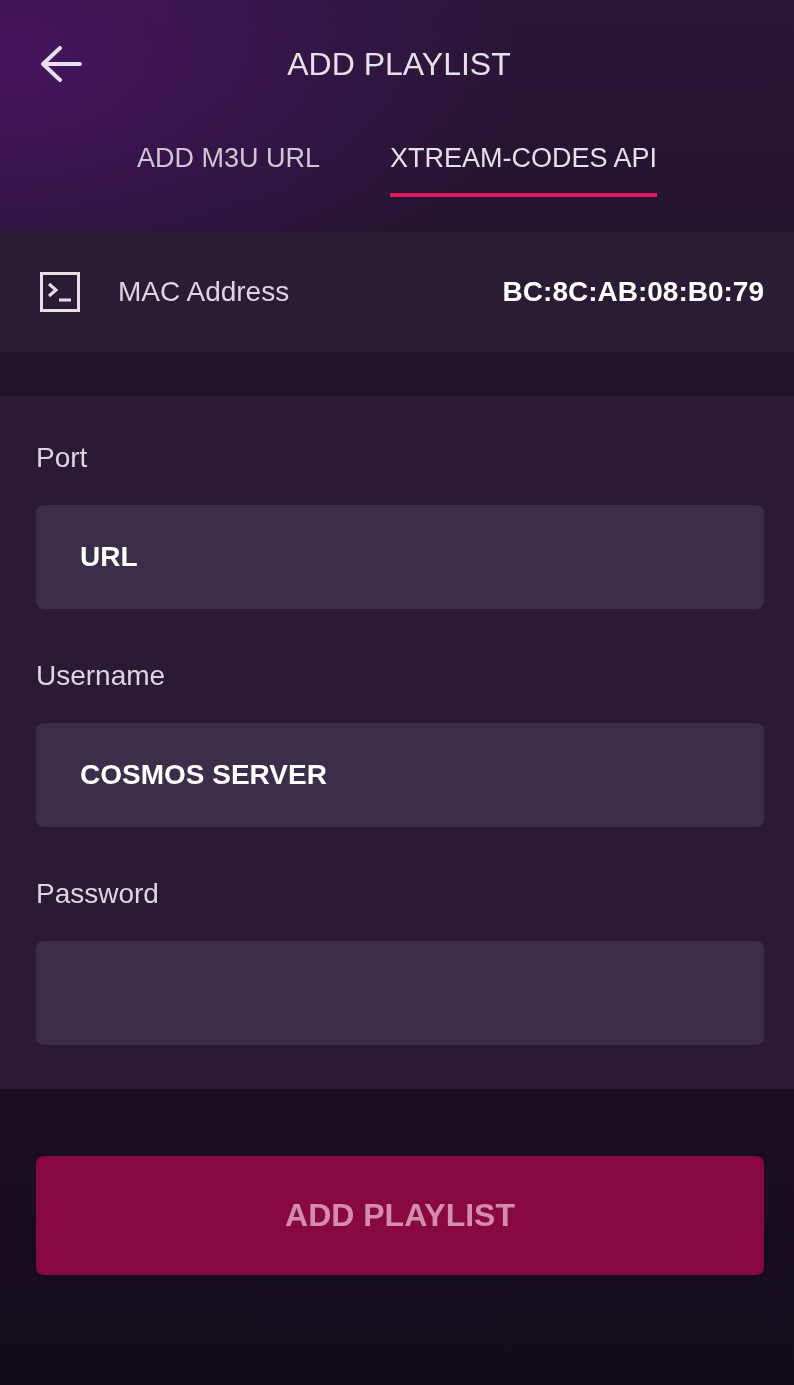  I want to click on field-label: Username, so click(101, 676).